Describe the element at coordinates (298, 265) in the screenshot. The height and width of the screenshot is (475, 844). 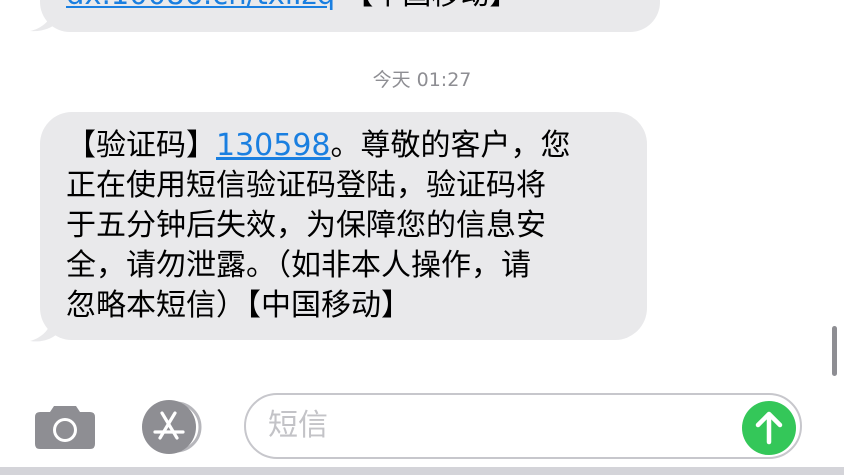
I see `message-line-4: 全，请勿泄露。（如非本人操作，请` at that location.